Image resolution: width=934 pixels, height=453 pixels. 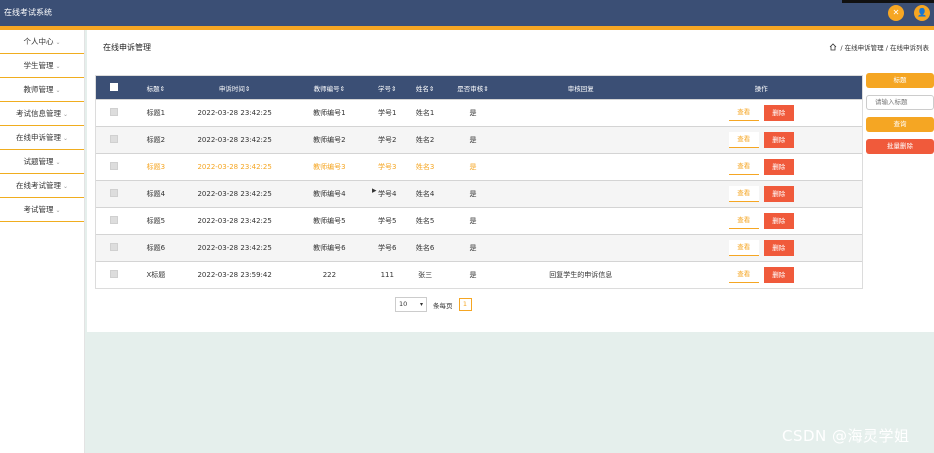 What do you see at coordinates (156, 113) in the screenshot?
I see `cell-title: 标题1` at bounding box center [156, 113].